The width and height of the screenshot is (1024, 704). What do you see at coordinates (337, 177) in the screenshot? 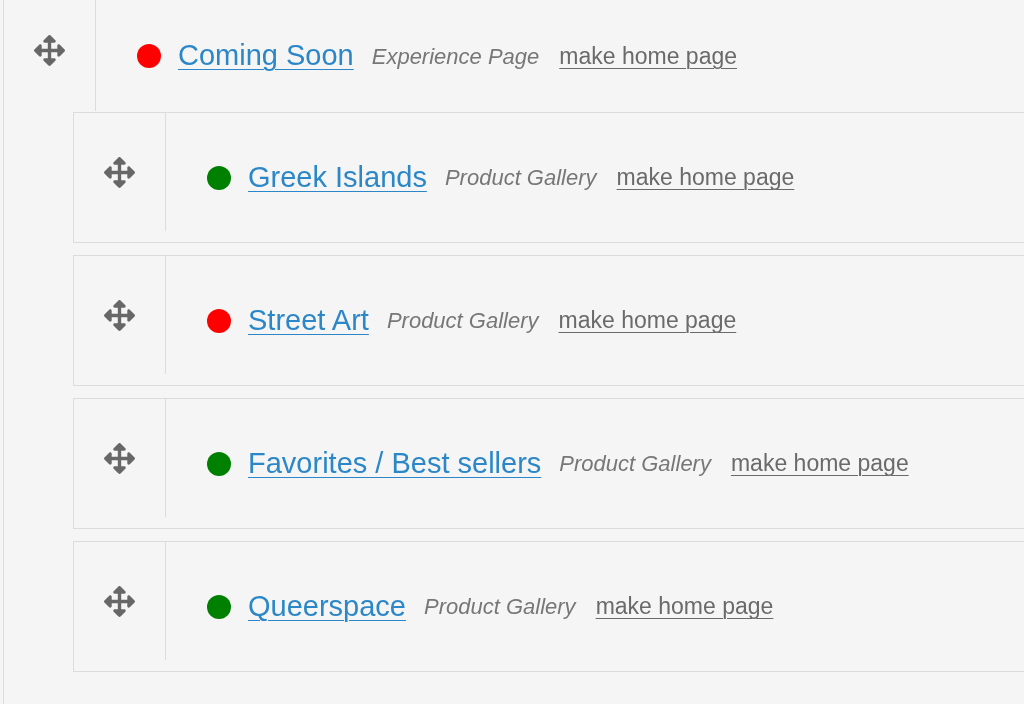
I see `page-title-link: Greek Islands` at bounding box center [337, 177].